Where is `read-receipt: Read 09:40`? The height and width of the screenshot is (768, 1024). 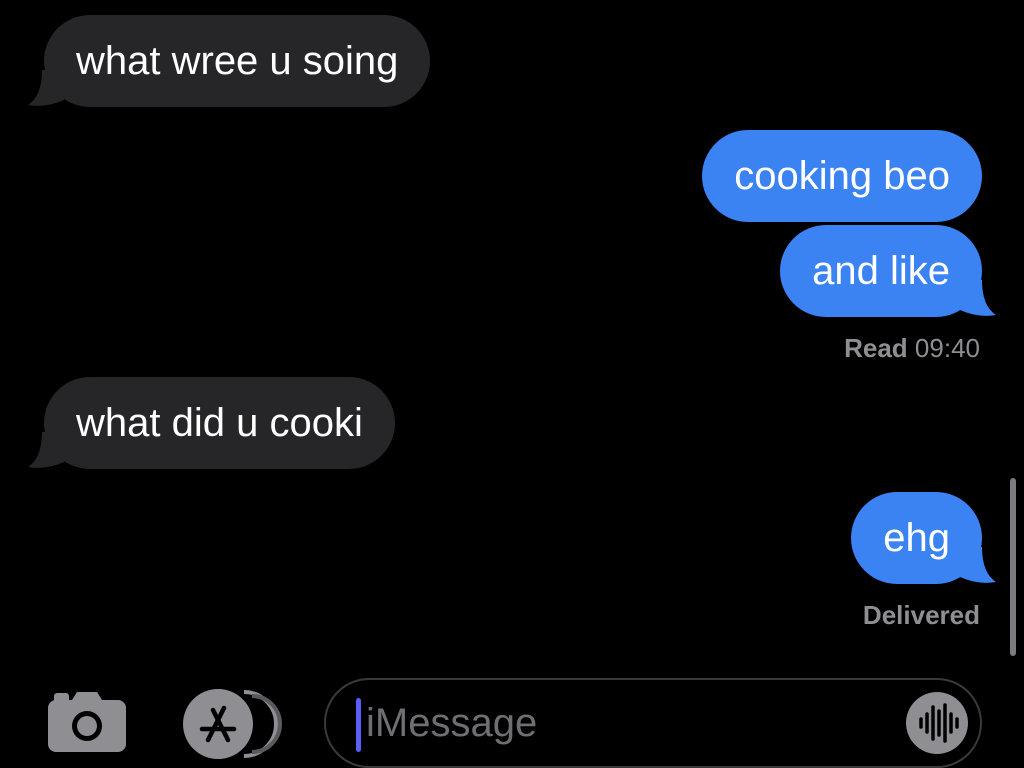 read-receipt: Read 09:40 is located at coordinates (912, 348).